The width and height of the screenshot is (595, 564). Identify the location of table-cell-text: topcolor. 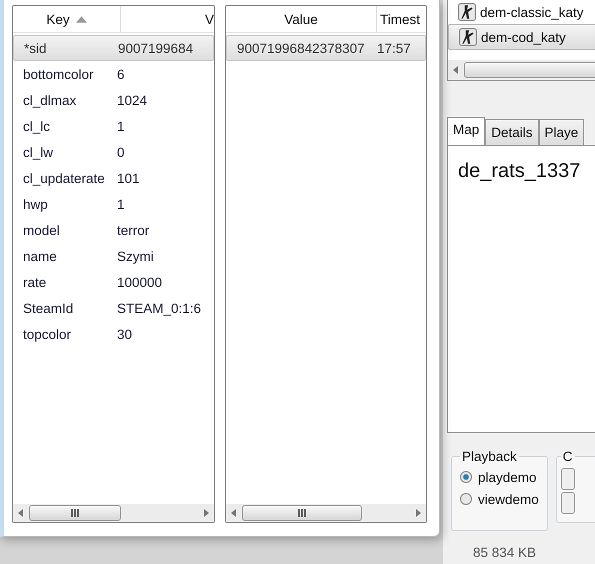
(47, 334).